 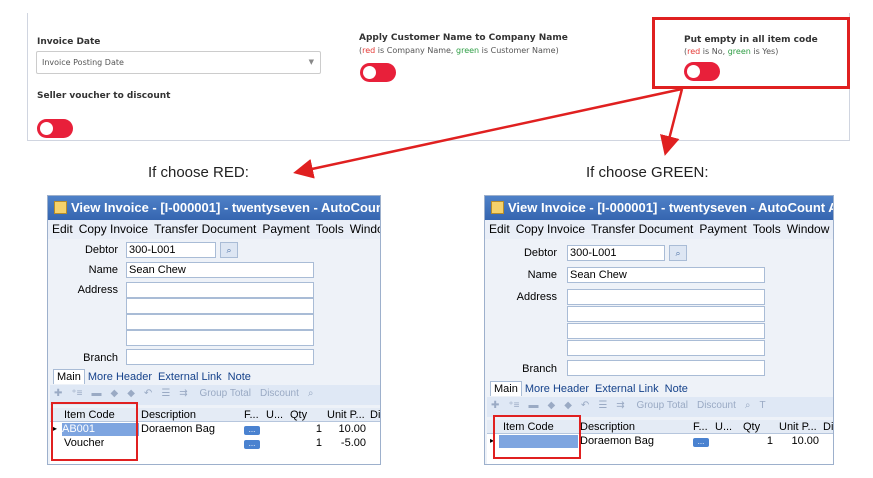 I want to click on col-discount: Dis, so click(x=375, y=415).